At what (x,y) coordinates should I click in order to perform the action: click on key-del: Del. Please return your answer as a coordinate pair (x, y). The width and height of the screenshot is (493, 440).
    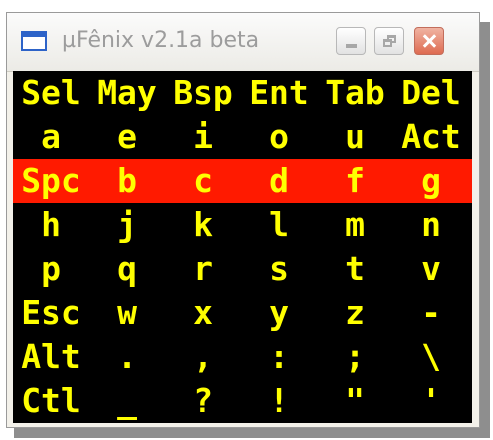
    Looking at the image, I should click on (431, 93).